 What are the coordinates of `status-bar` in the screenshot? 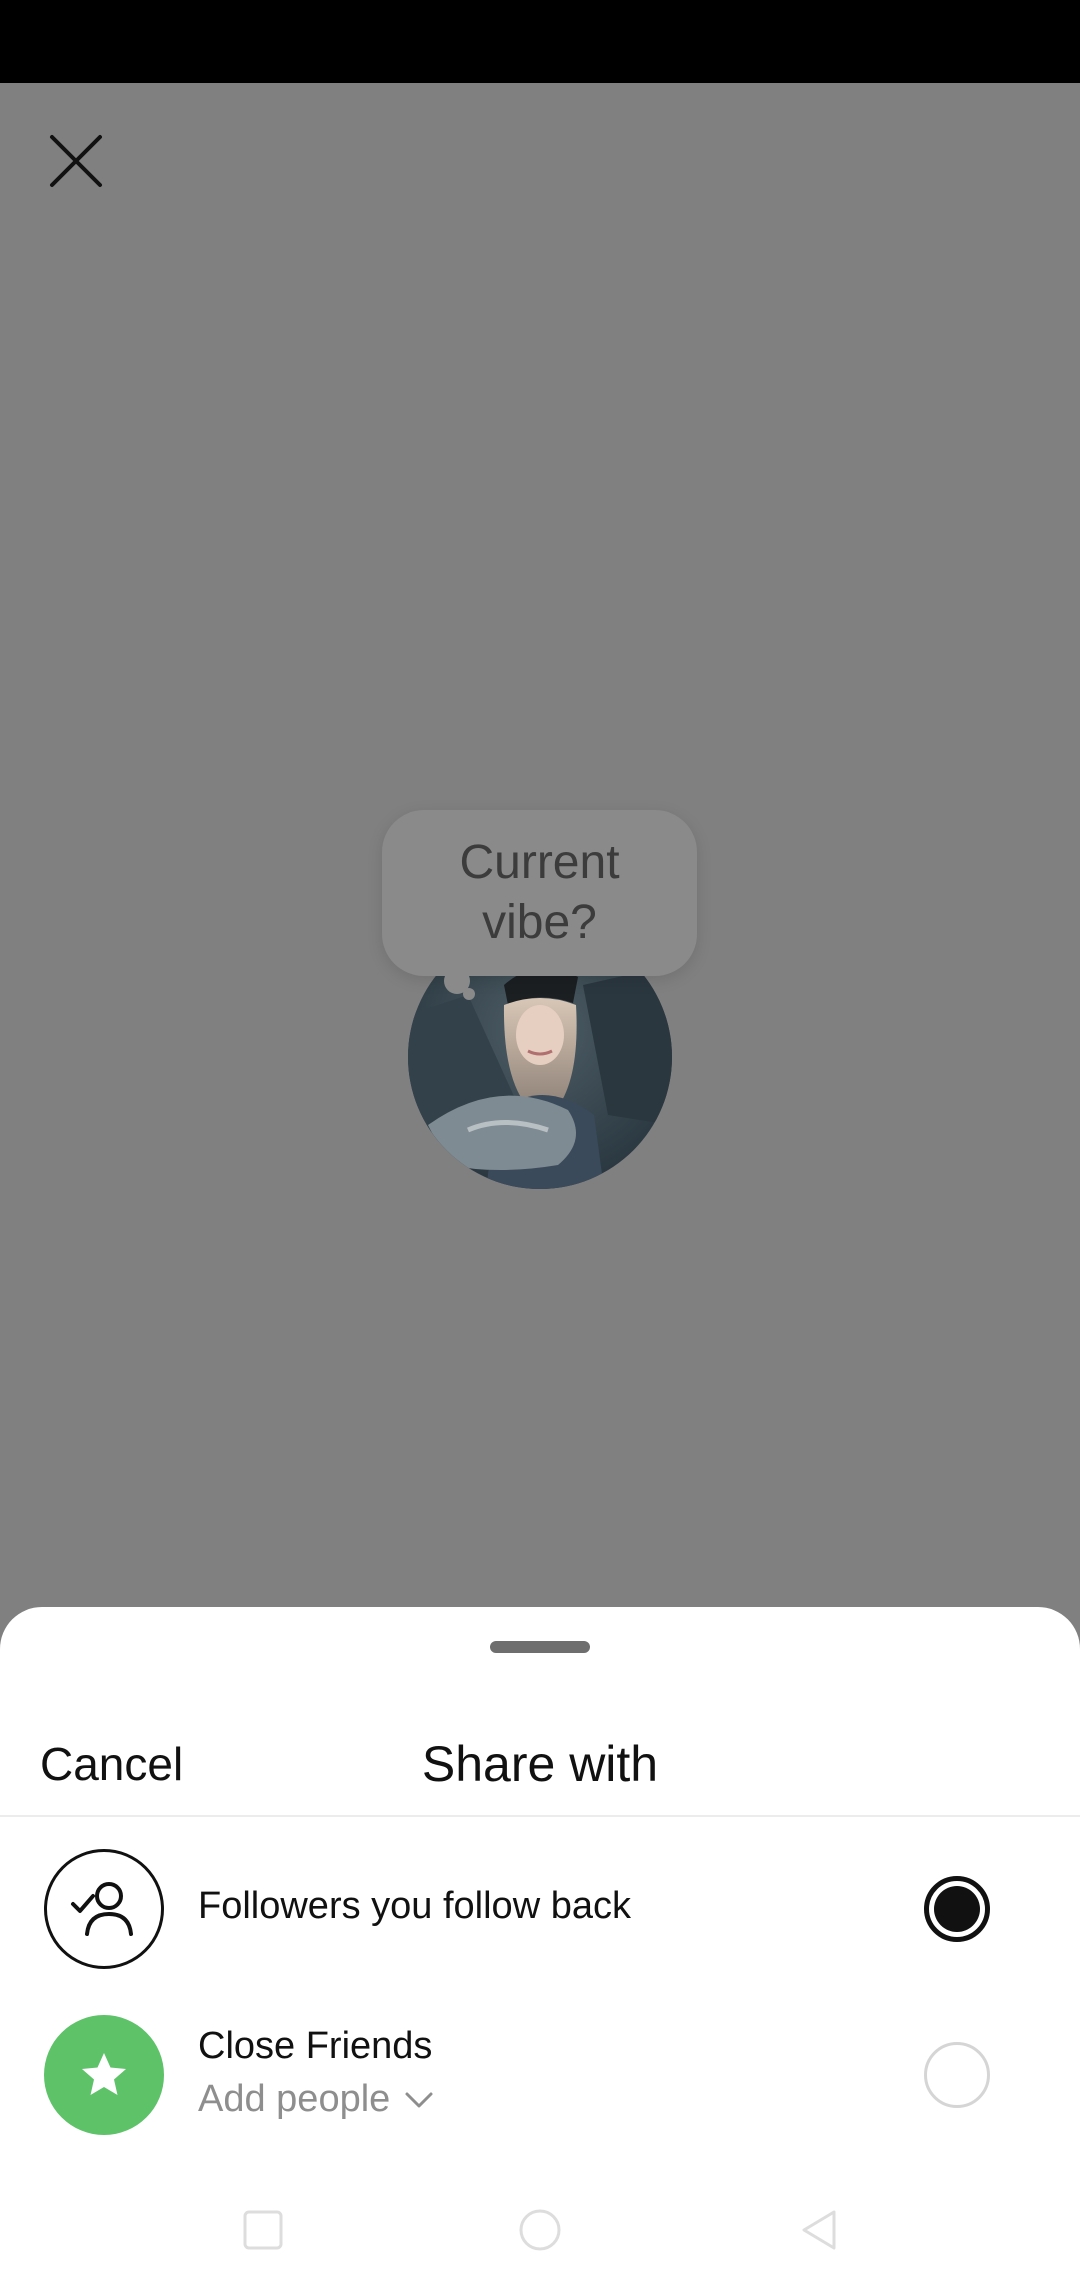 It's located at (540, 41).